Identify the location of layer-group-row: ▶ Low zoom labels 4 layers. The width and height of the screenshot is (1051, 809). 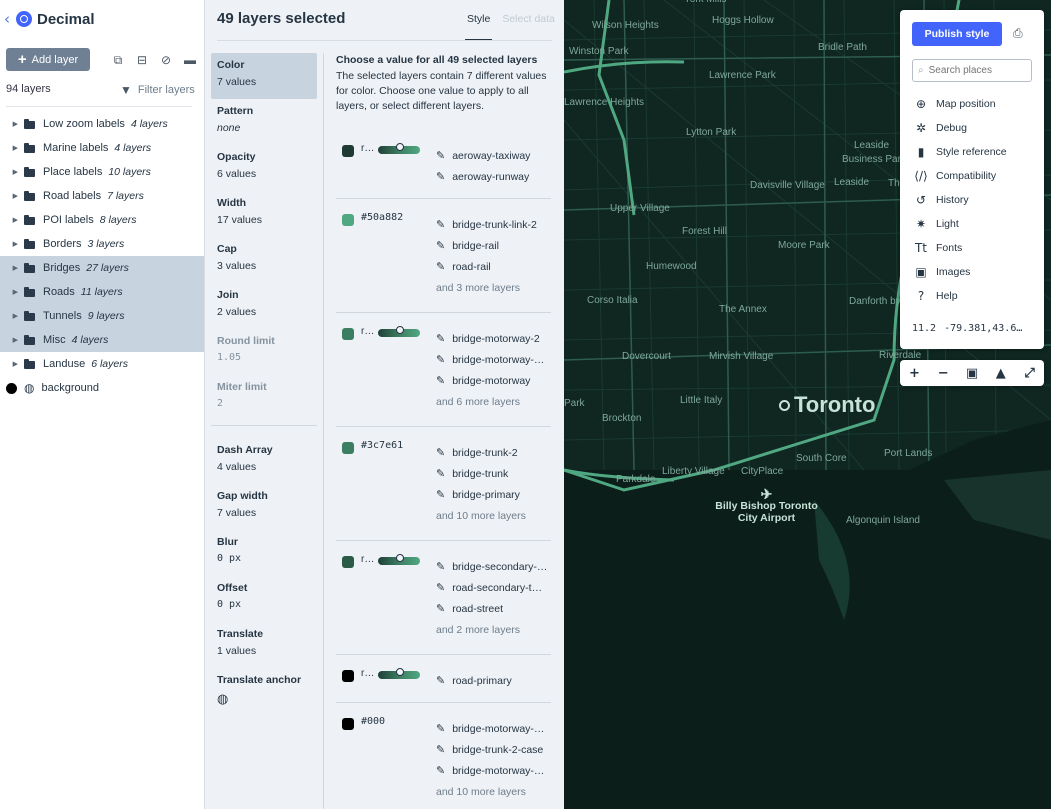
(102, 124).